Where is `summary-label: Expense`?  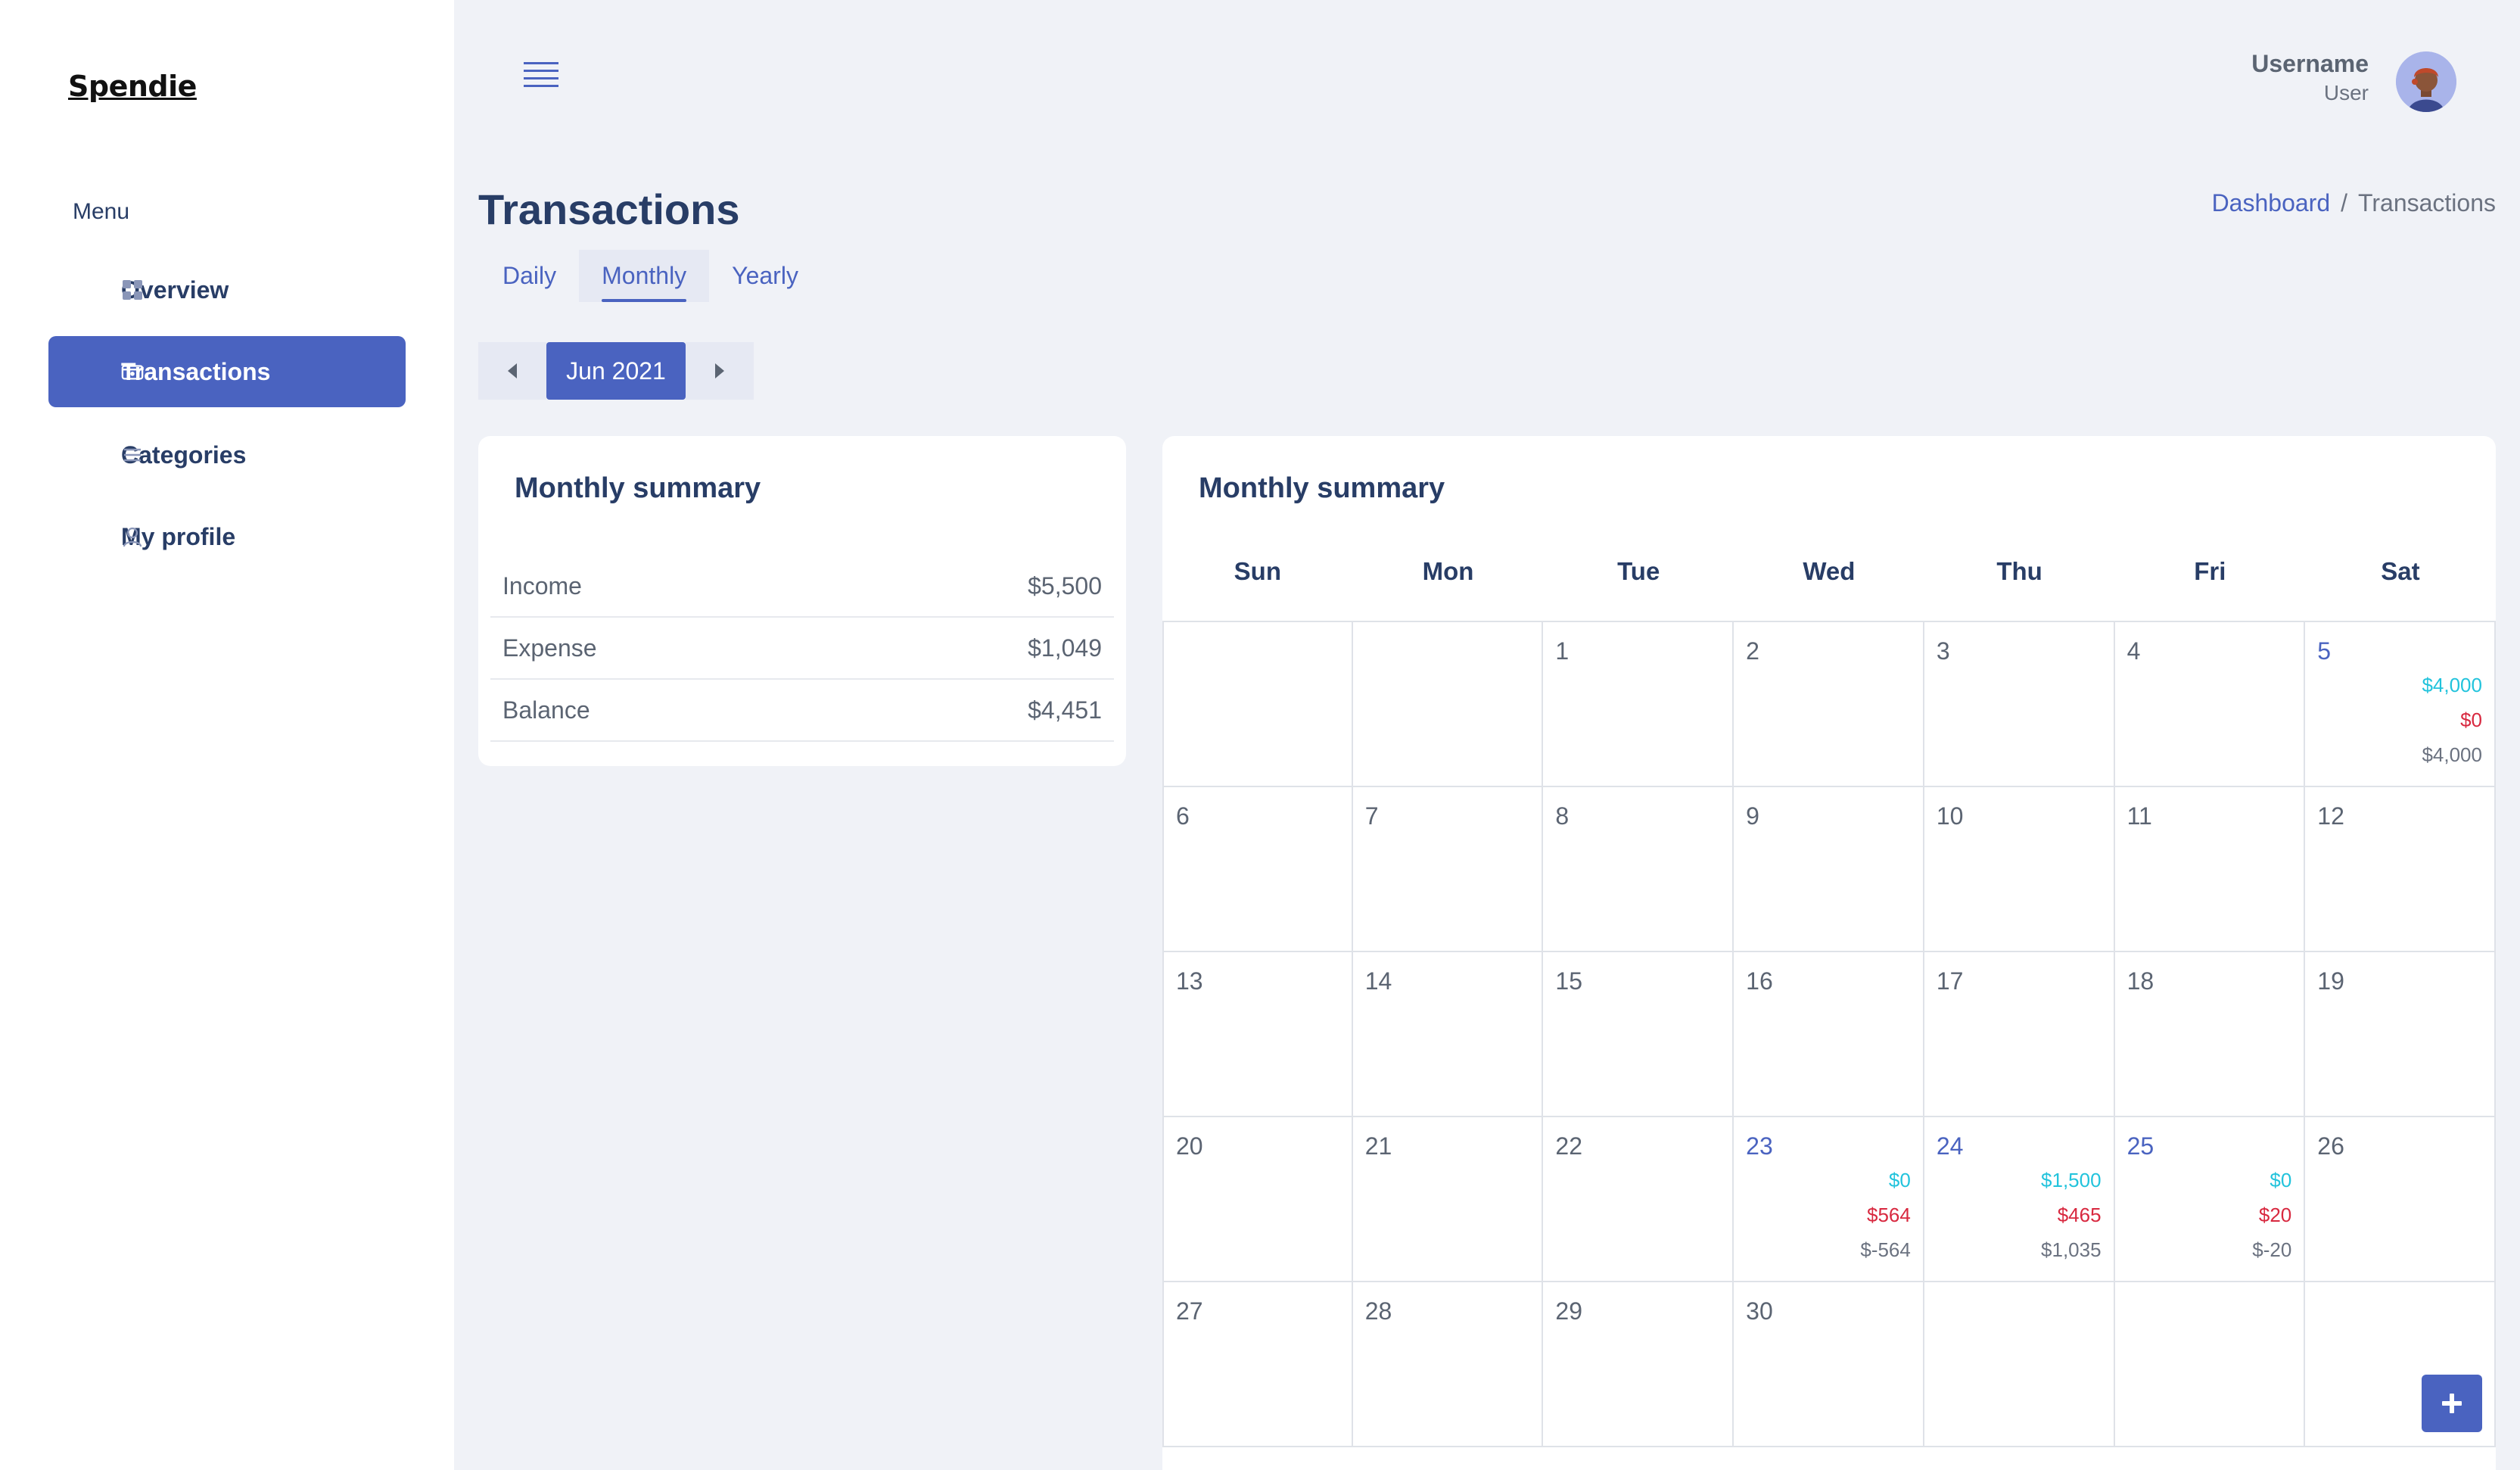
summary-label: Expense is located at coordinates (549, 648).